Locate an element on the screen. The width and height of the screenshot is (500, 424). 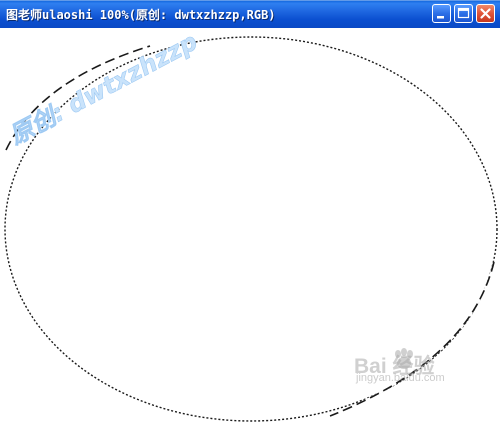
minimize-button is located at coordinates (441, 13).